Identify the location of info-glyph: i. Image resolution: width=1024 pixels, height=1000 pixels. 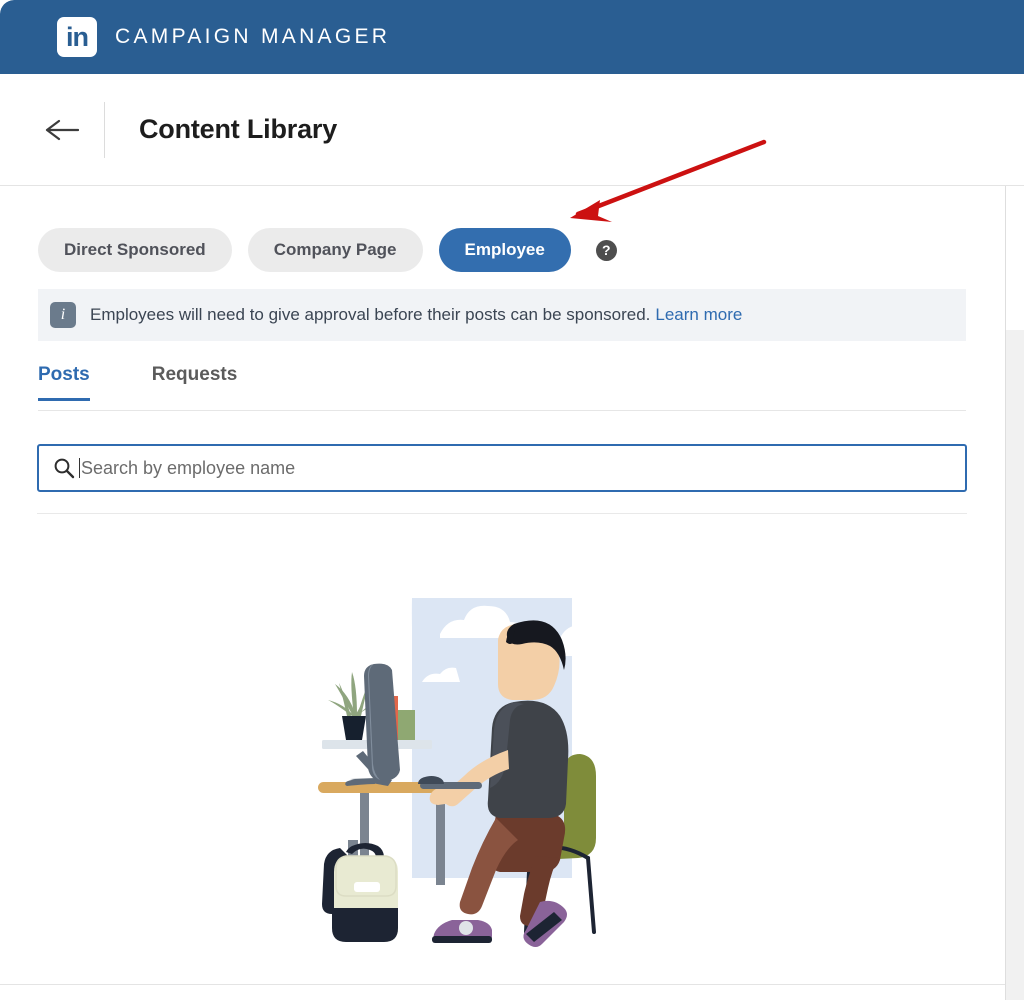
(63, 314).